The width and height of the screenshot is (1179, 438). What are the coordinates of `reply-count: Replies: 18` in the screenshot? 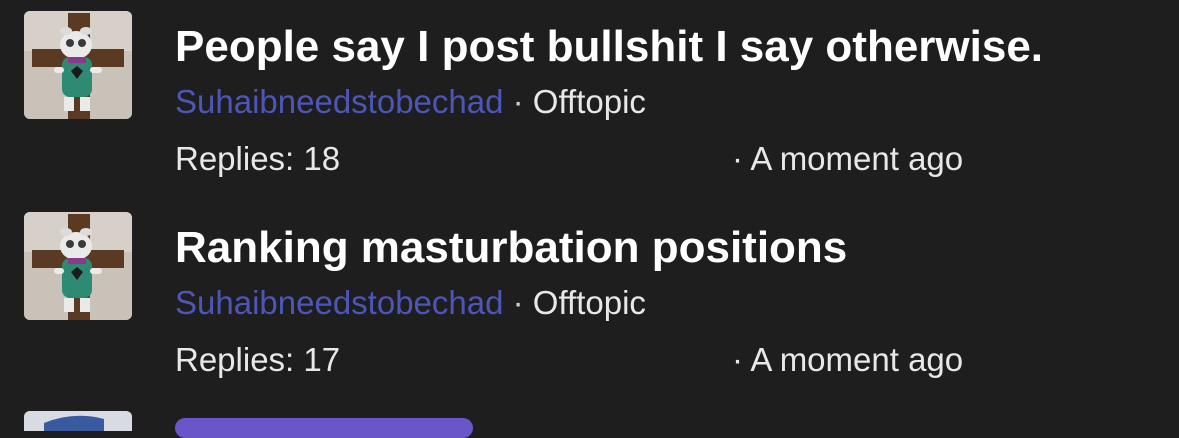 It's located at (258, 158).